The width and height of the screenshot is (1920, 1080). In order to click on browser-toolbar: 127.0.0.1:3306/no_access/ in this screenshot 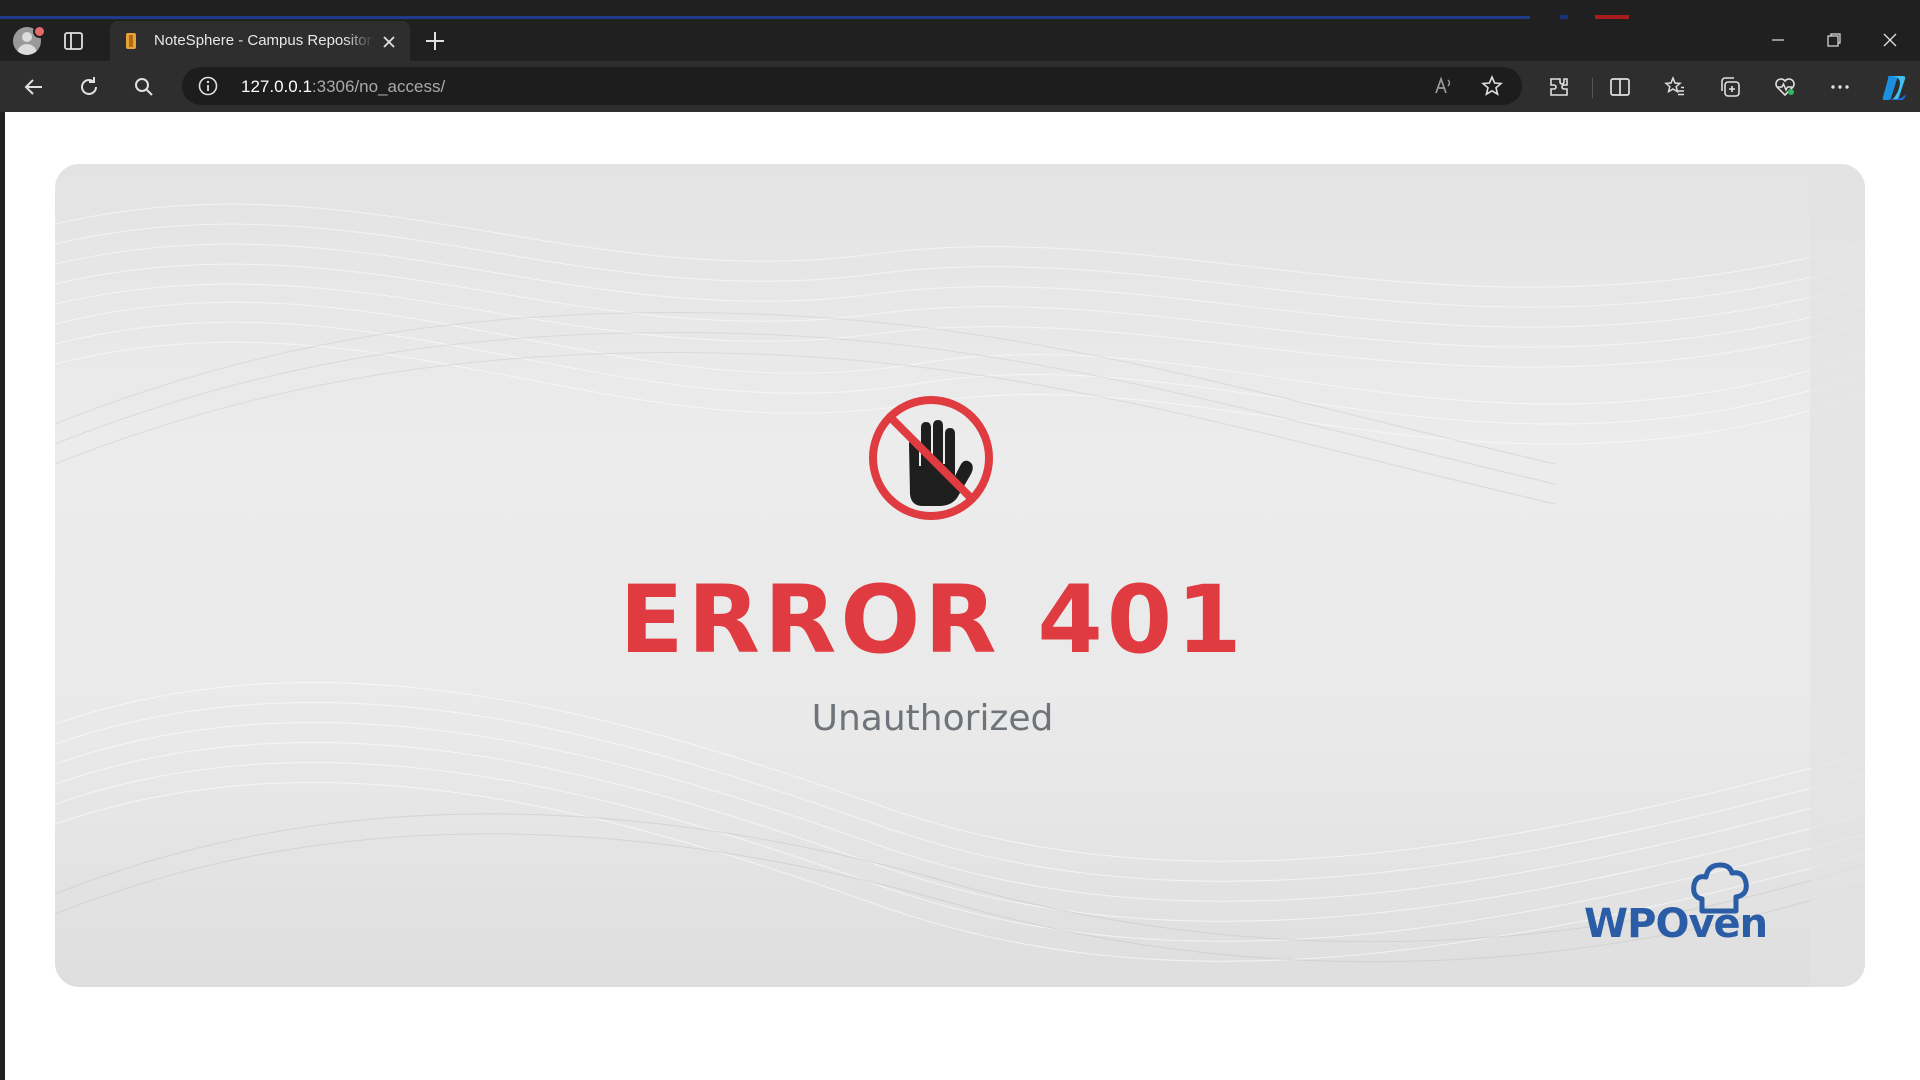, I will do `click(960, 86)`.